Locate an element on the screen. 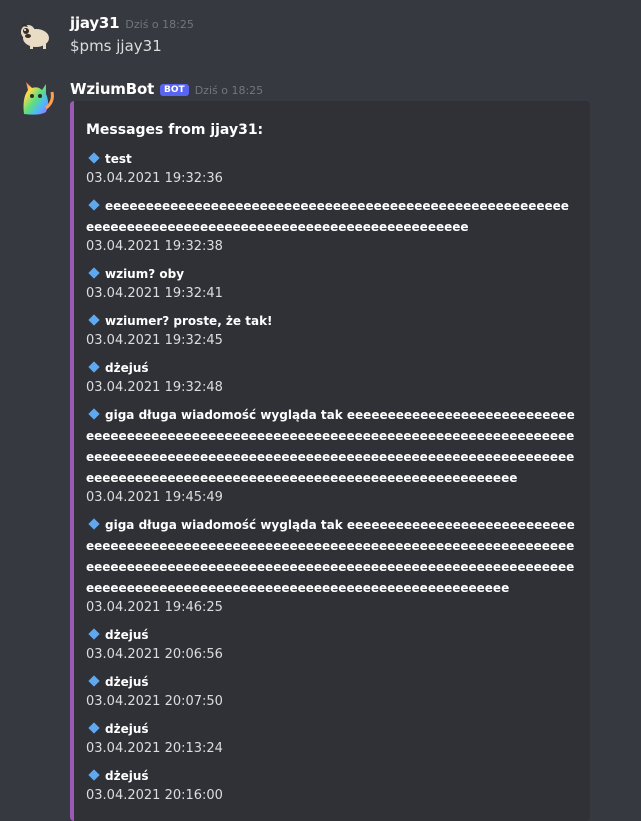 The width and height of the screenshot is (641, 821). embed-entry: dżejuś 03.04.2021 20:13:24 is located at coordinates (331, 738).